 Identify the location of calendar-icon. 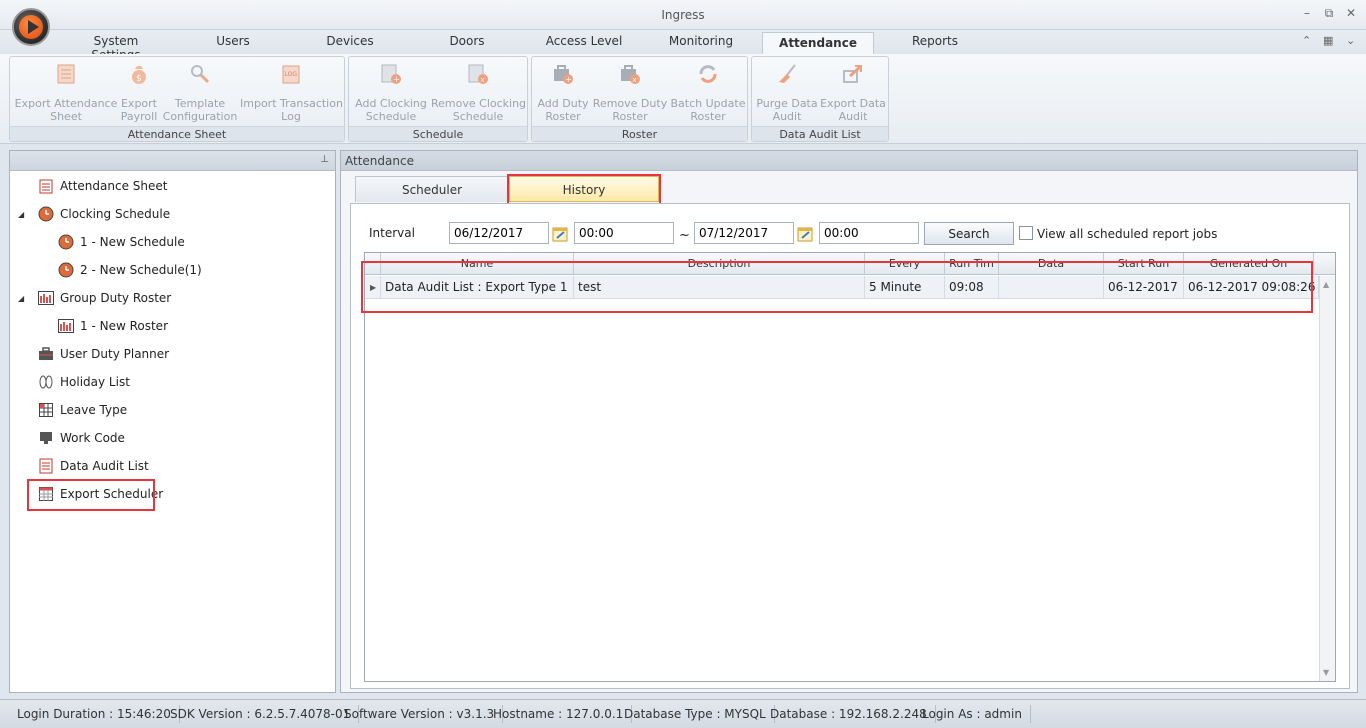
(46, 494).